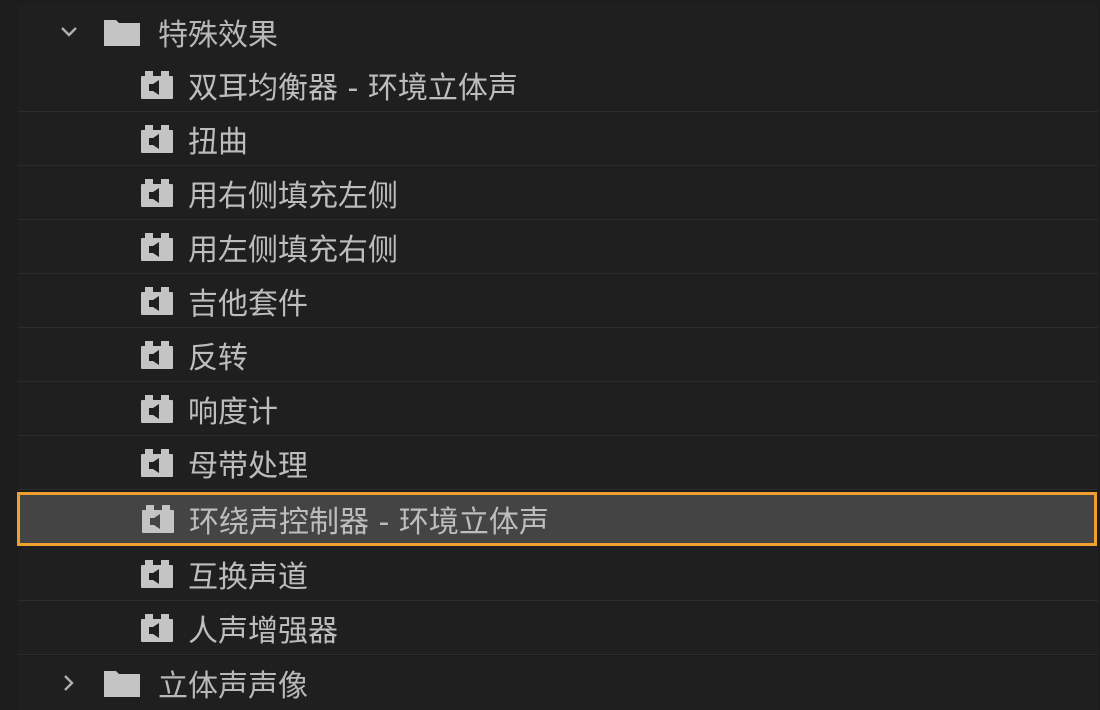 Image resolution: width=1100 pixels, height=710 pixels. What do you see at coordinates (69, 683) in the screenshot?
I see `chevron-right-icon` at bounding box center [69, 683].